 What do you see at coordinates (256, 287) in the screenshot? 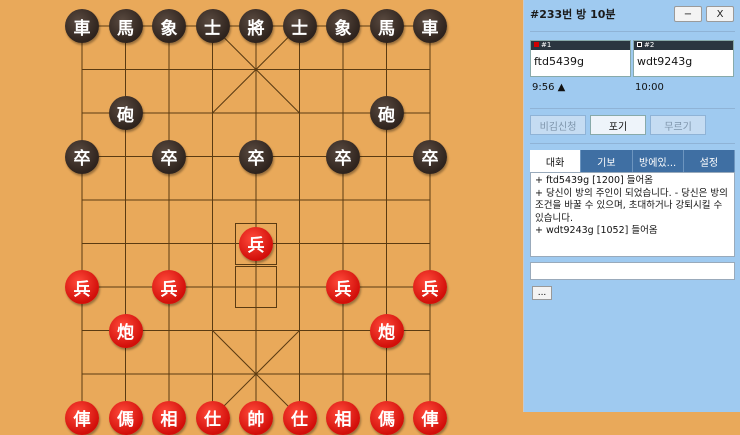
I see `last-move-marker` at bounding box center [256, 287].